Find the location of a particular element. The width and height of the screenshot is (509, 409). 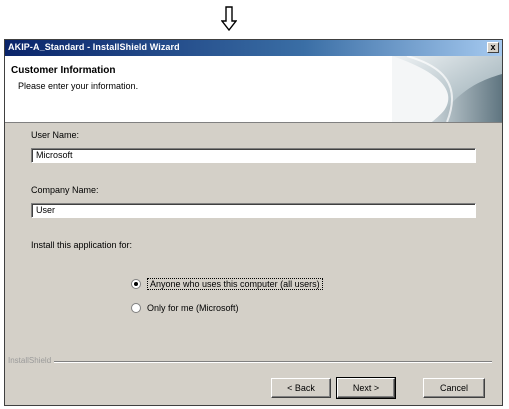

user-name-input: Microsoft is located at coordinates (253, 155).